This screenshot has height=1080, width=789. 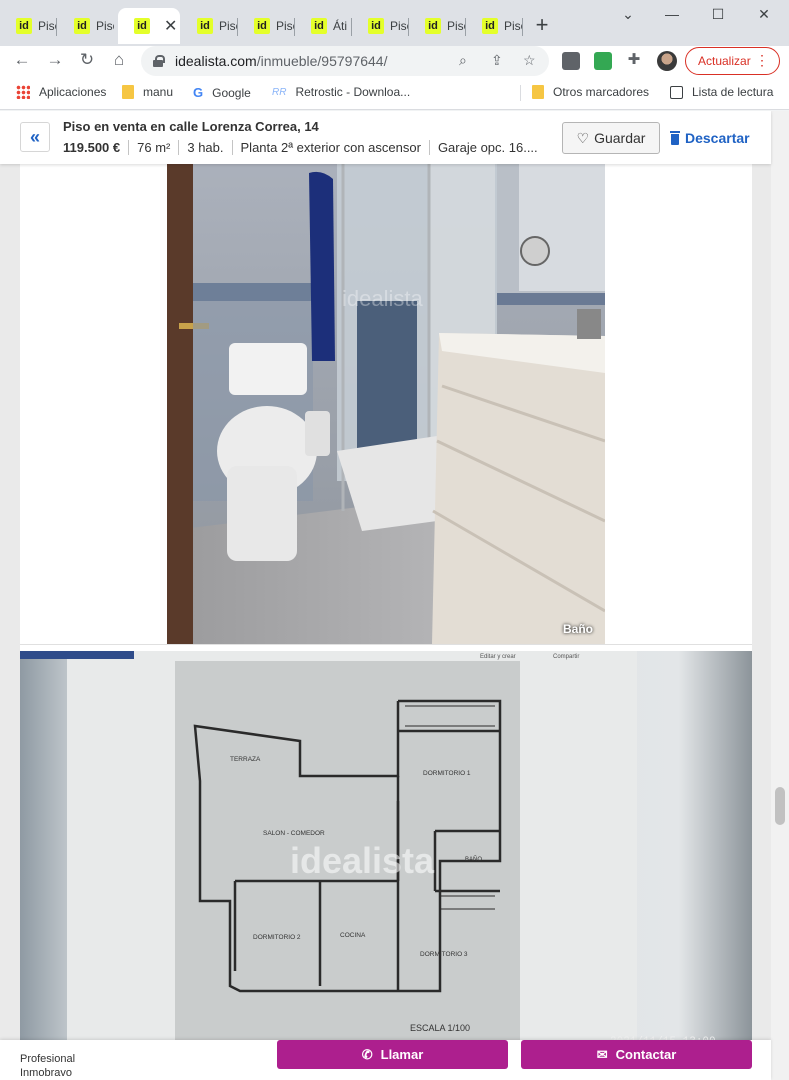 I want to click on agent-name: Inmobravo, so click(x=46, y=1073).